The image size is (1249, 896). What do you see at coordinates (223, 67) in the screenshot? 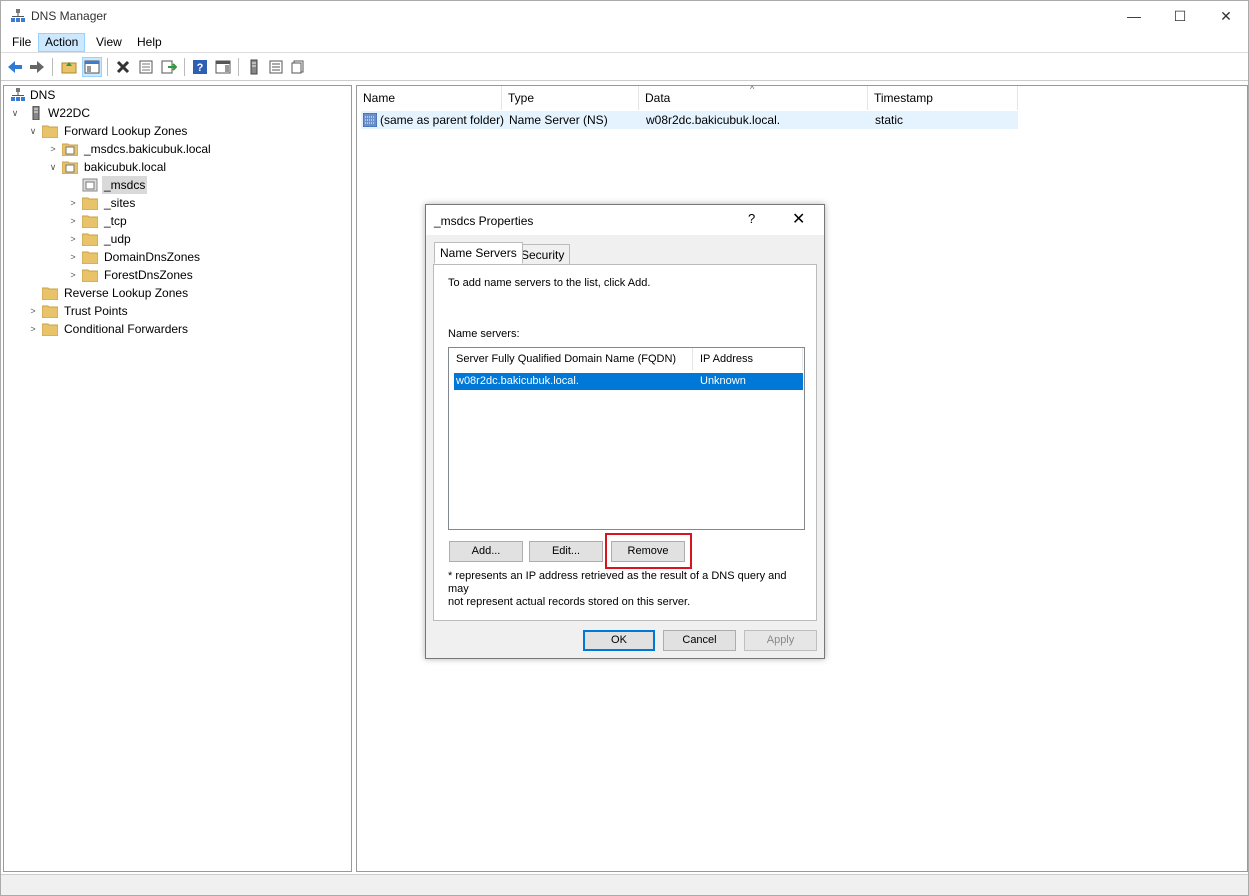
I see `action-pane-icon` at bounding box center [223, 67].